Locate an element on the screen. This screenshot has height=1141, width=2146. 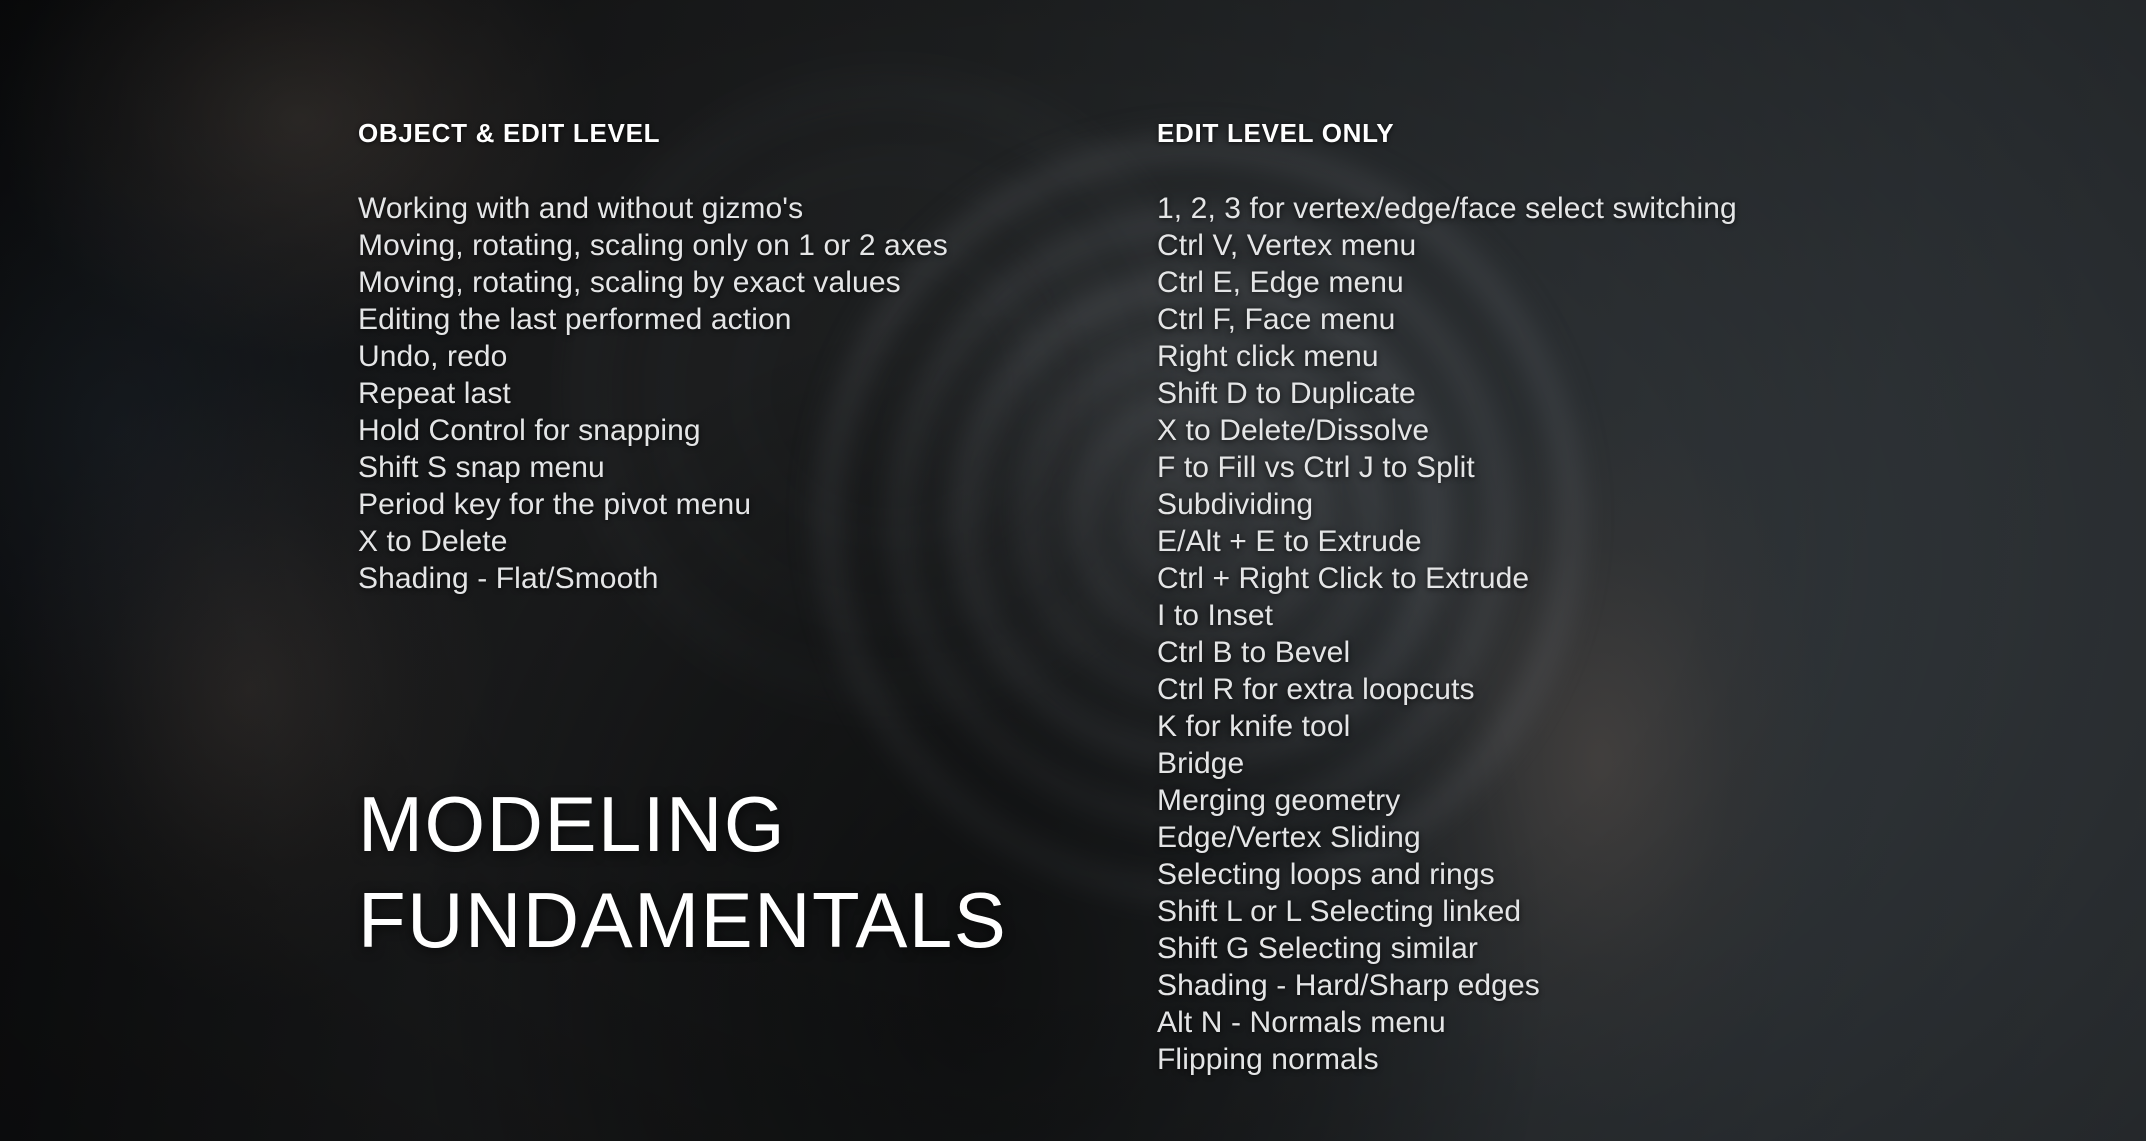
left-column-header: OBJECT & EDIT LEVEL is located at coordinates (509, 133).